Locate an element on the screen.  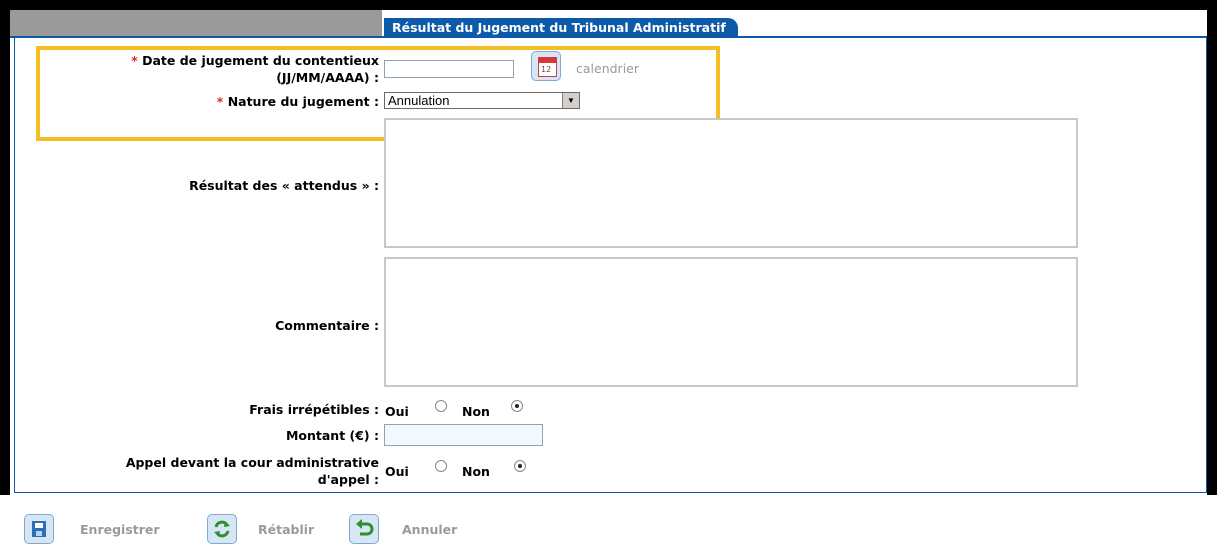
appel-non-radio is located at coordinates (520, 466).